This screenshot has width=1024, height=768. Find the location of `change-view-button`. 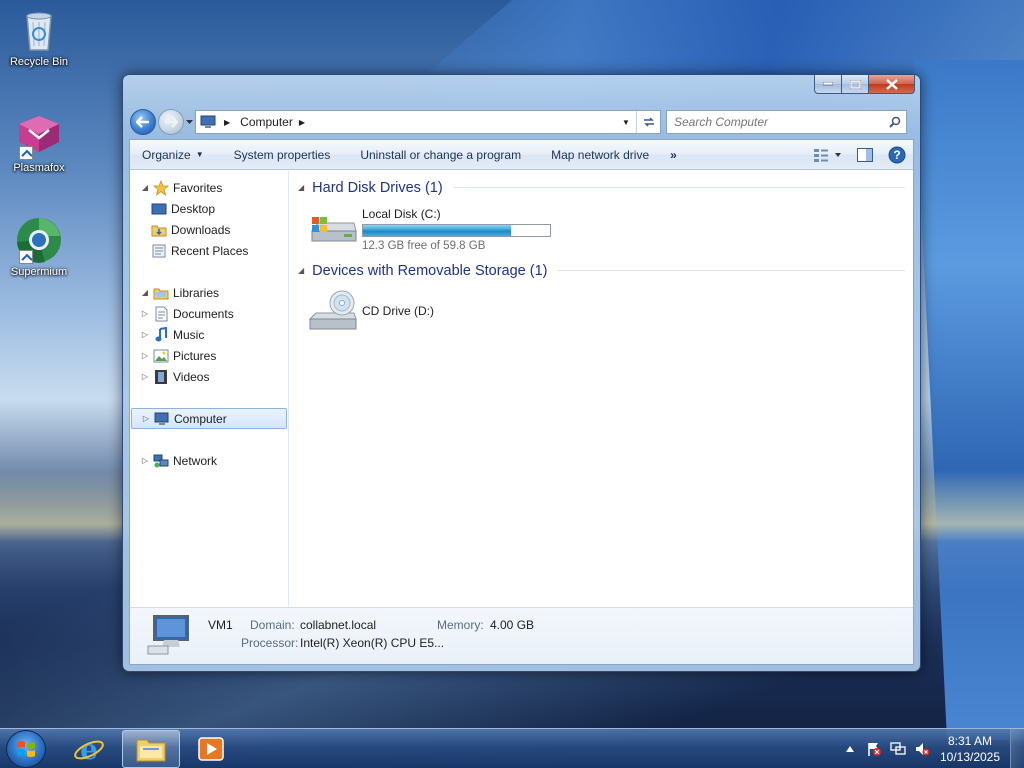

change-view-button is located at coordinates (828, 155).